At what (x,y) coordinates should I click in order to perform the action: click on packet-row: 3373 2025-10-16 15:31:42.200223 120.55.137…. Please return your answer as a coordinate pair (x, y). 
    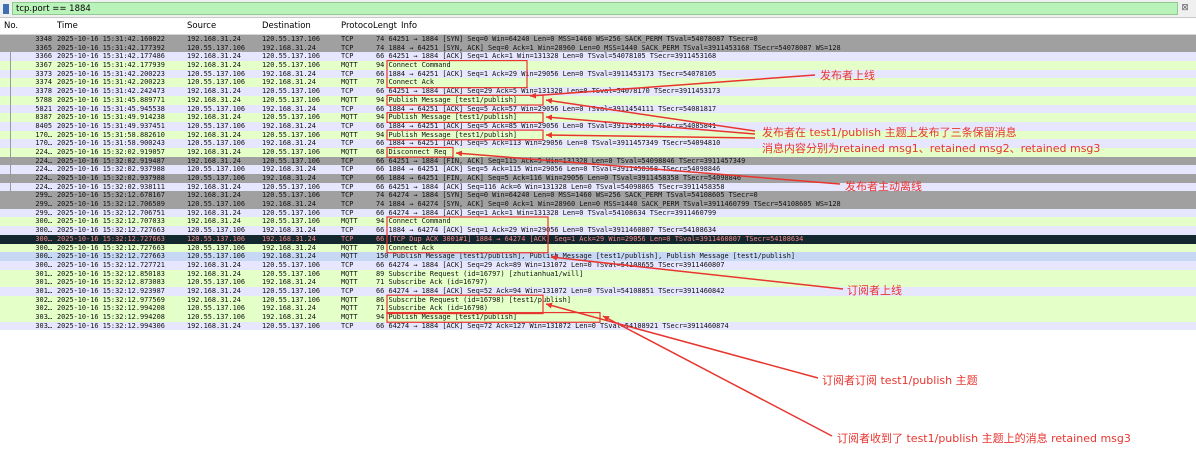
    Looking at the image, I should click on (598, 74).